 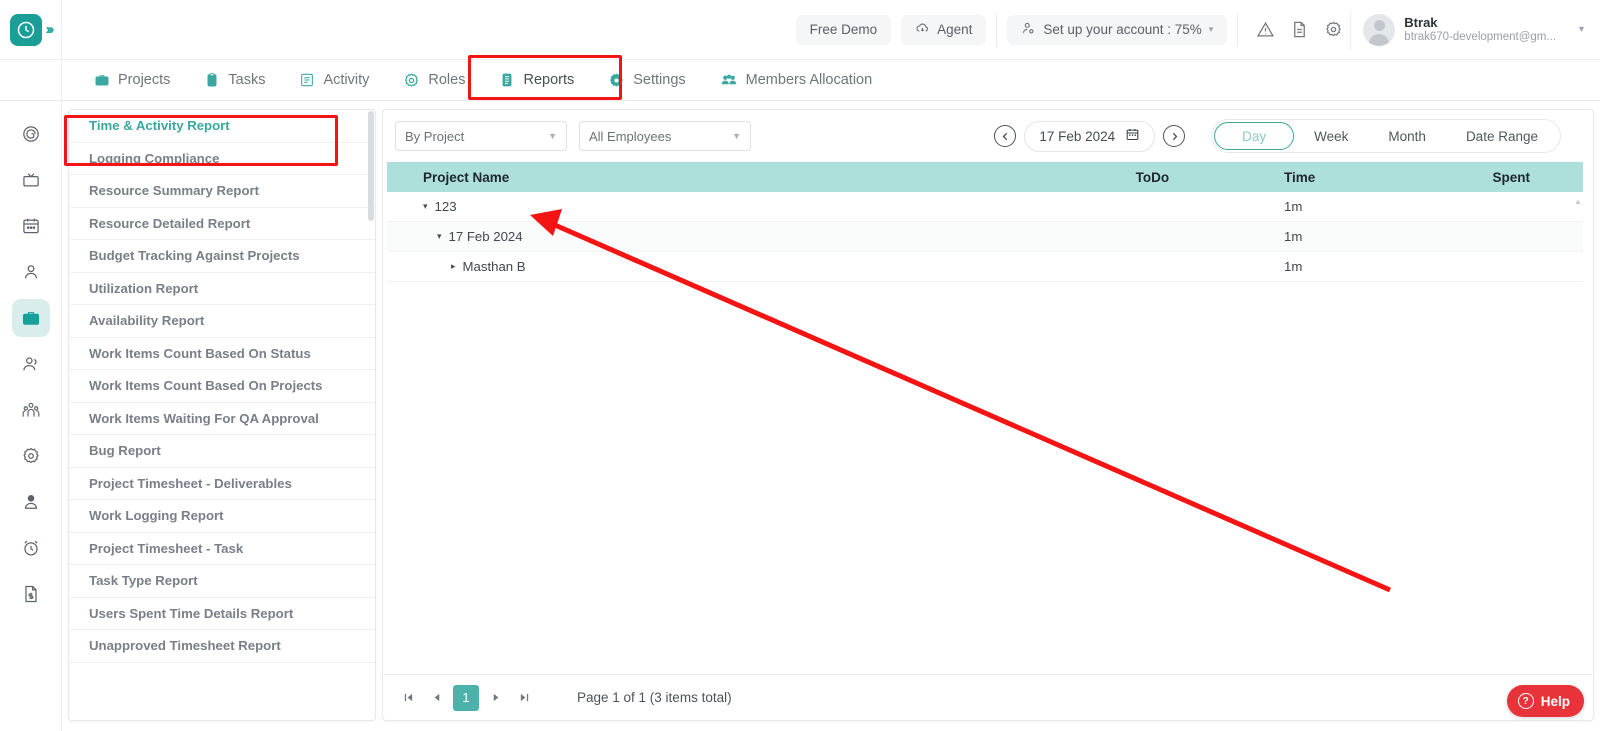 I want to click on table-row: ▾ 17 Feb 2024 1m, so click(x=985, y=237).